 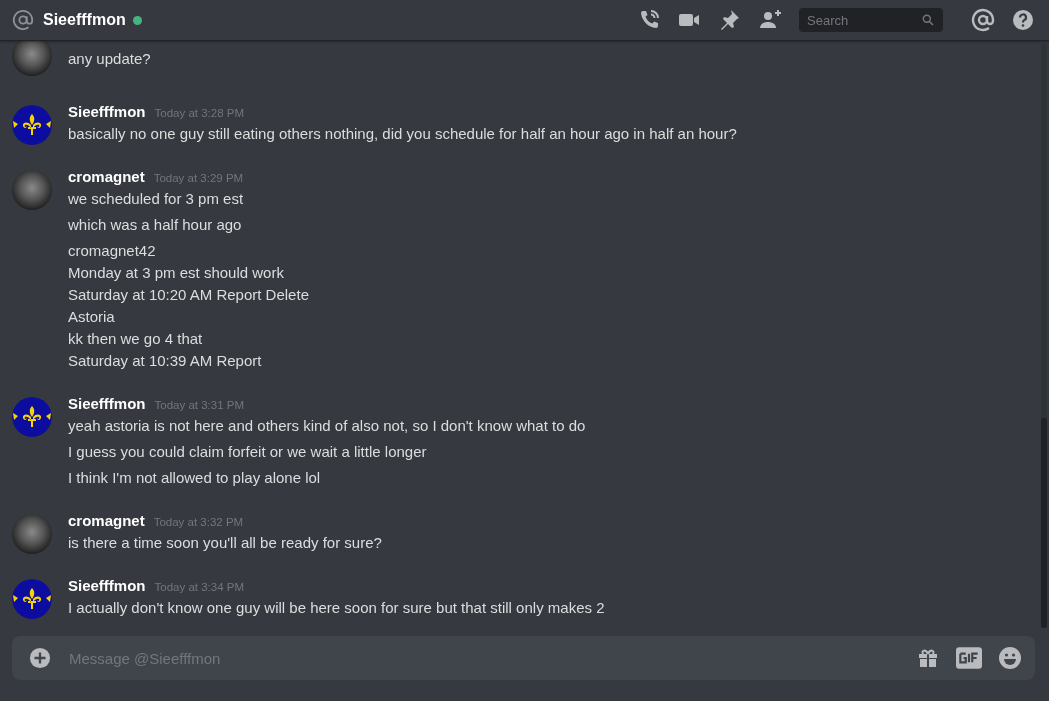 I want to click on channel-title: Sieefffmon, so click(x=84, y=20).